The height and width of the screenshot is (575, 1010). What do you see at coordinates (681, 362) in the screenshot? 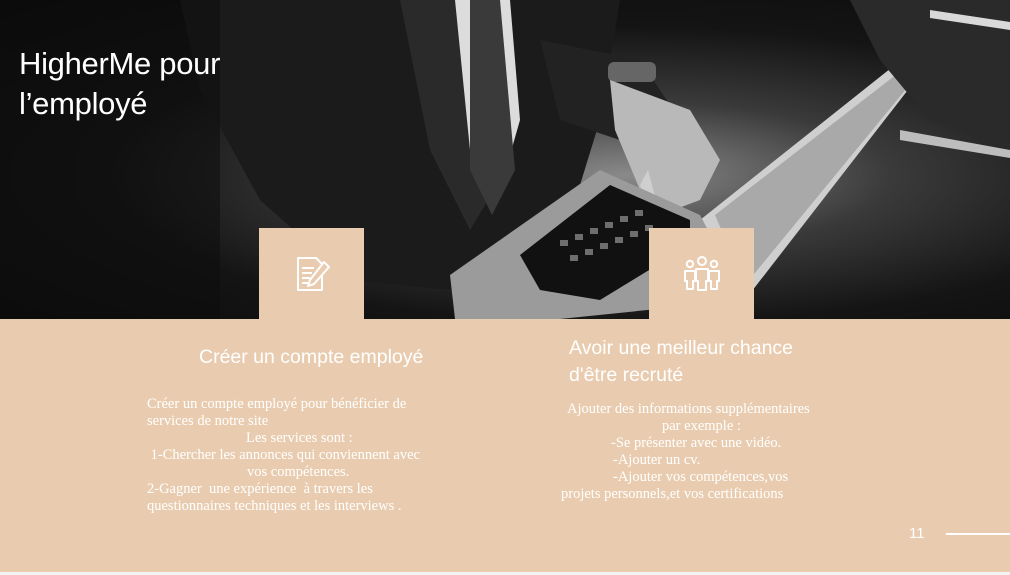
I see `card-right-heading: Avoir une meilleur chance d'être recruté` at bounding box center [681, 362].